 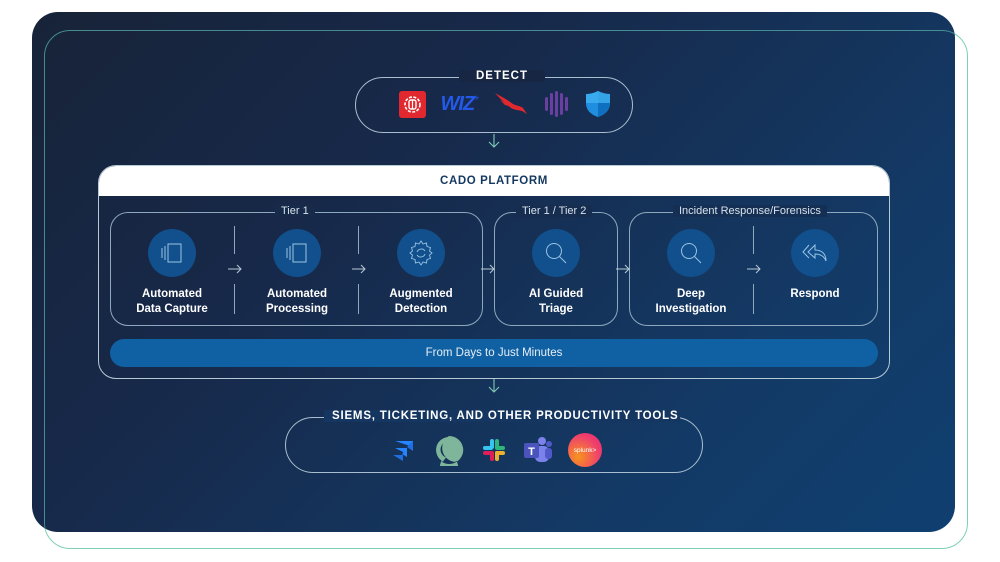 What do you see at coordinates (404, 450) in the screenshot?
I see `jira-logo` at bounding box center [404, 450].